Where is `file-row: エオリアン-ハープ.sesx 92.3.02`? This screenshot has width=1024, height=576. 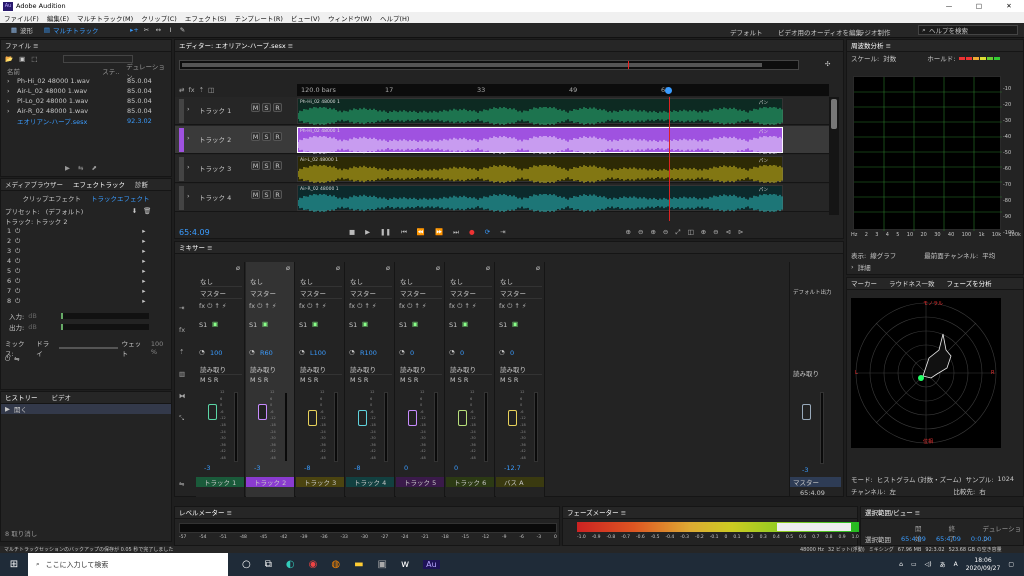
file-row: エオリアン-ハープ.sesx 92.3.02 is located at coordinates (86, 121).